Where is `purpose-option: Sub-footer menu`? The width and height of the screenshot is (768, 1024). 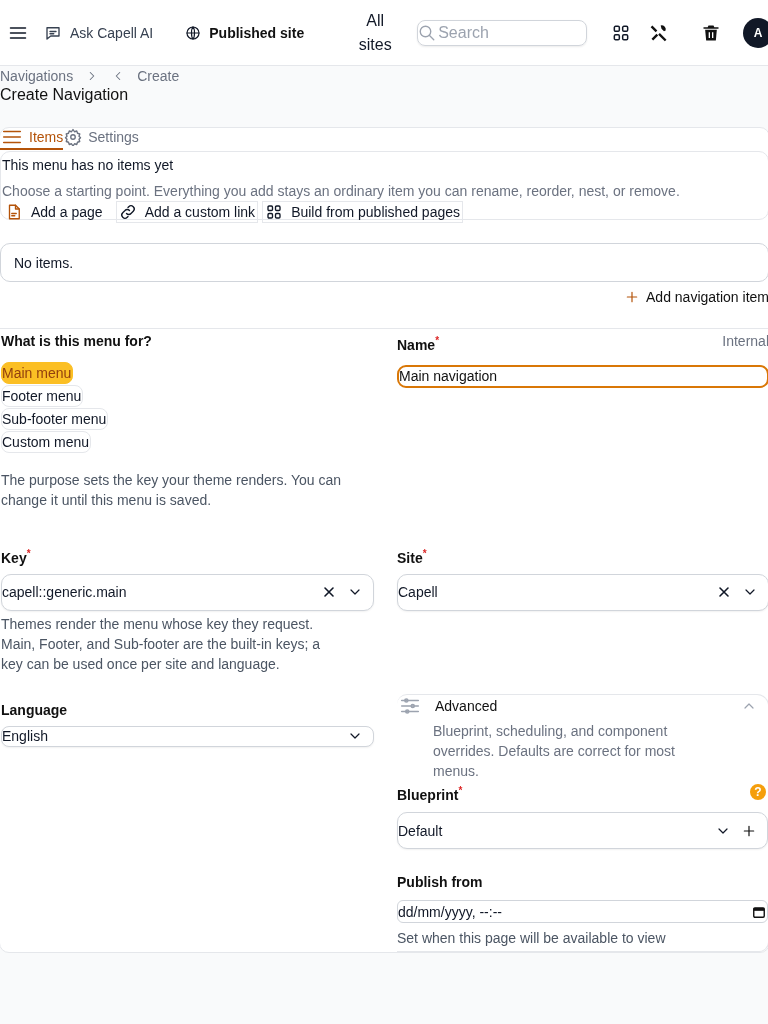
purpose-option: Sub-footer menu is located at coordinates (55, 419).